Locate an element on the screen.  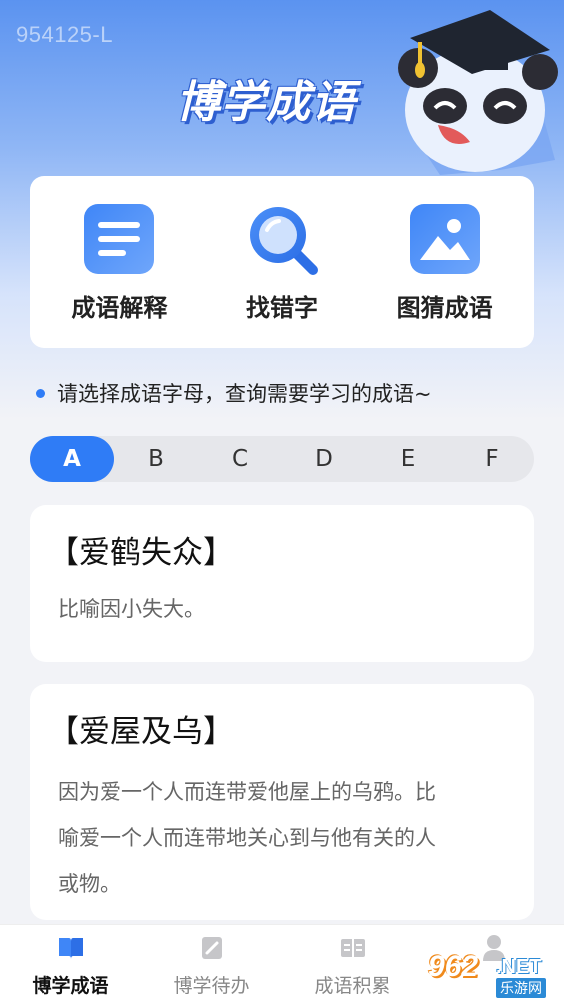
panda-mascot-icon is located at coordinates (478, 92).